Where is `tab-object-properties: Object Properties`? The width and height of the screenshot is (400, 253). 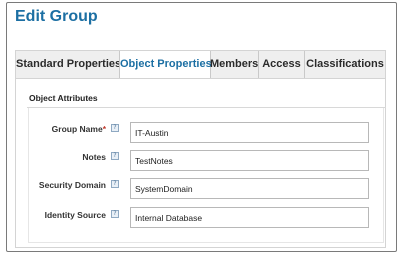
tab-object-properties: Object Properties is located at coordinates (165, 65).